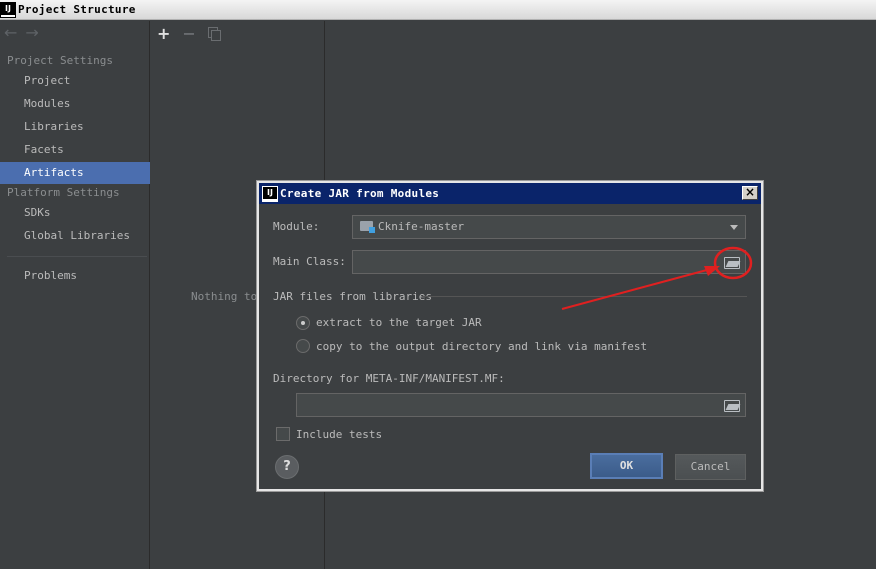 This screenshot has height=569, width=876. What do you see at coordinates (399, 322) in the screenshot?
I see `extract-radio-label: extract to the target JAR` at bounding box center [399, 322].